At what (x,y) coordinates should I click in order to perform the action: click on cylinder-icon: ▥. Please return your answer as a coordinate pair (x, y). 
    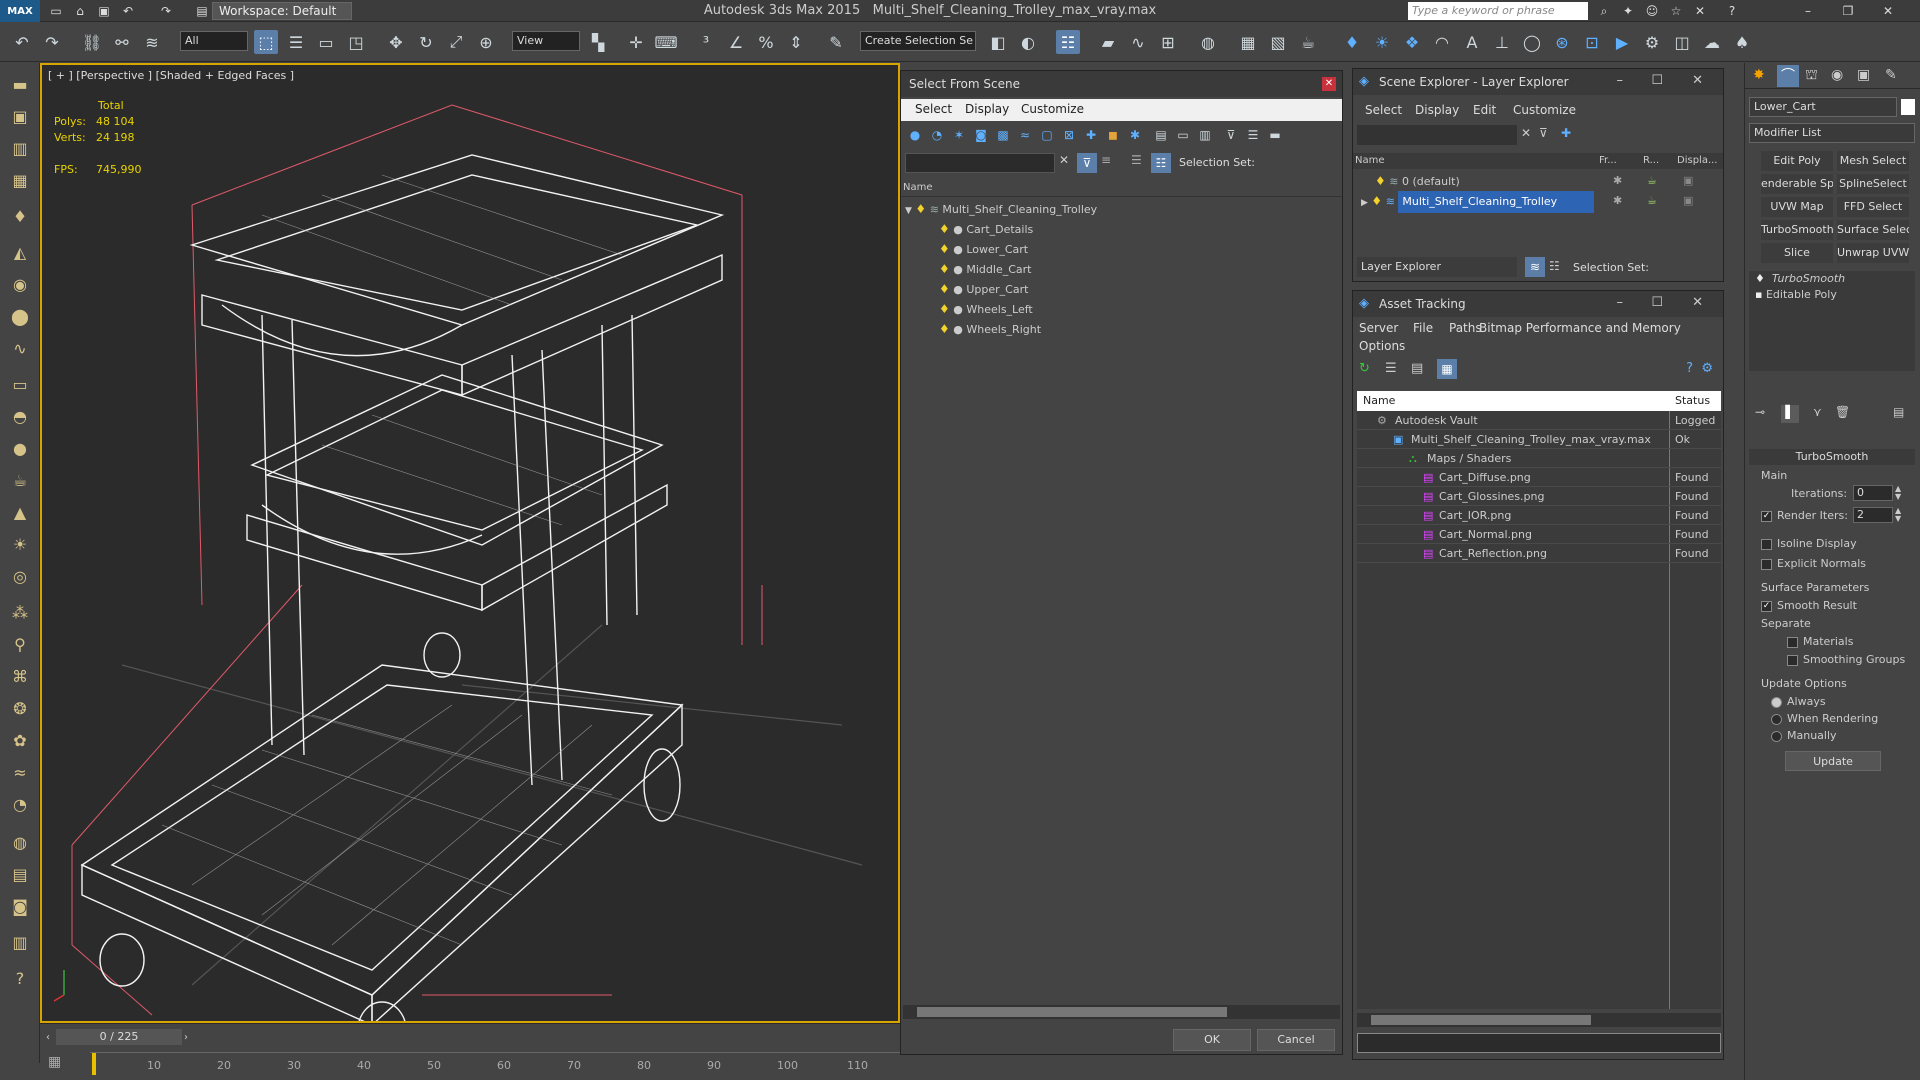
    Looking at the image, I should click on (20, 149).